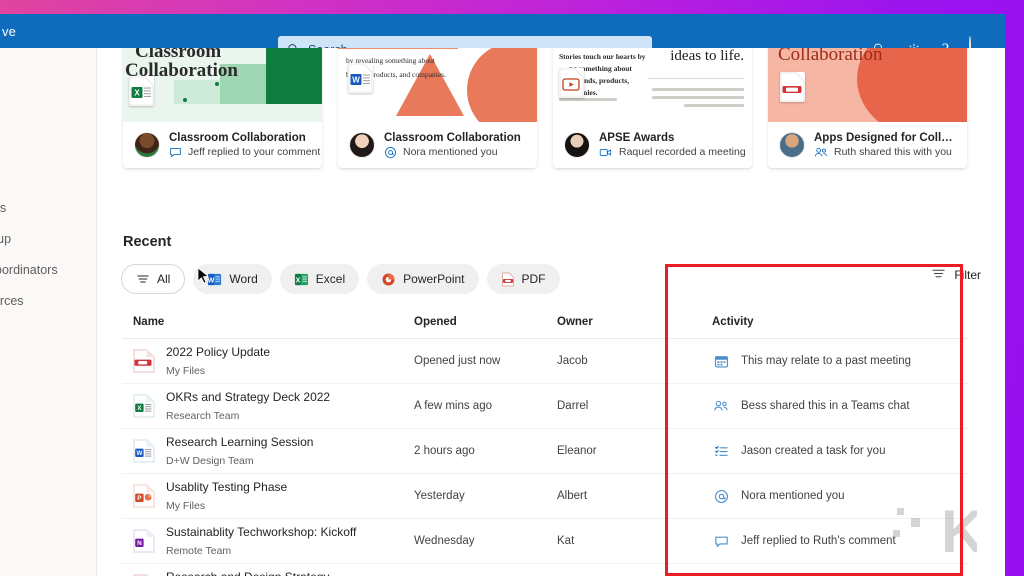 This screenshot has height=576, width=1024. What do you see at coordinates (793, 496) in the screenshot?
I see `activity-text: Nora mentioned you` at bounding box center [793, 496].